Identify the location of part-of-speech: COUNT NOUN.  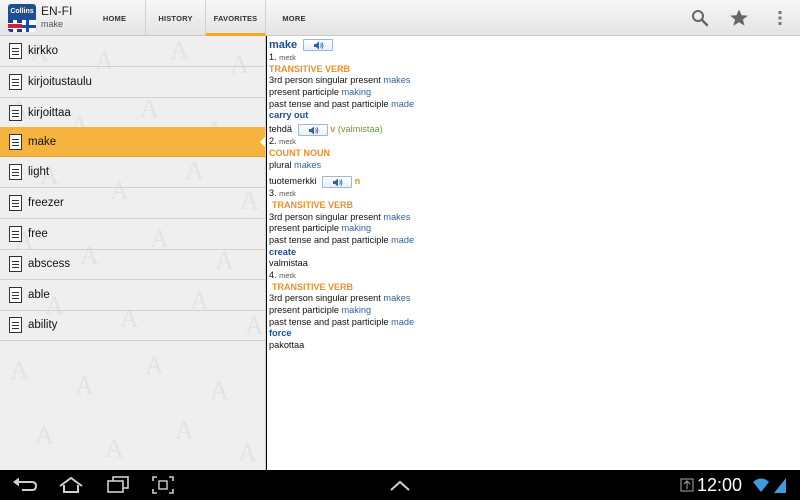
(299, 152).